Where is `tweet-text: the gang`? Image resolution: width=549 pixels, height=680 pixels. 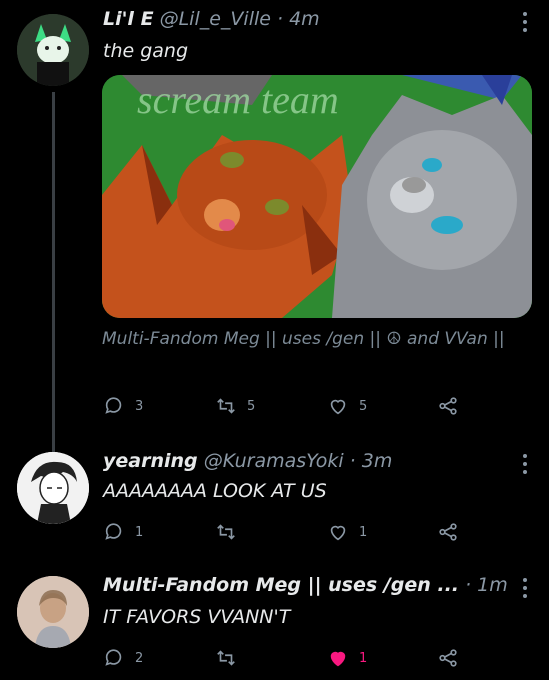 tweet-text: the gang is located at coordinates (146, 51).